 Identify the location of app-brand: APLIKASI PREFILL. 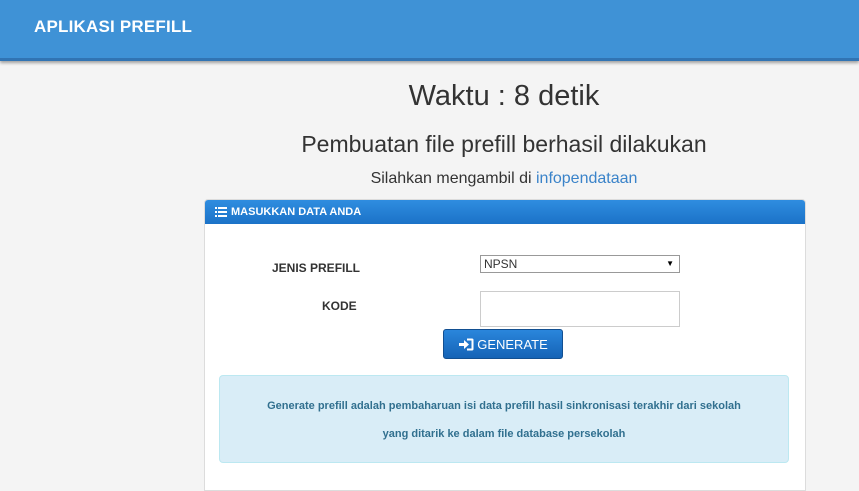
(113, 27).